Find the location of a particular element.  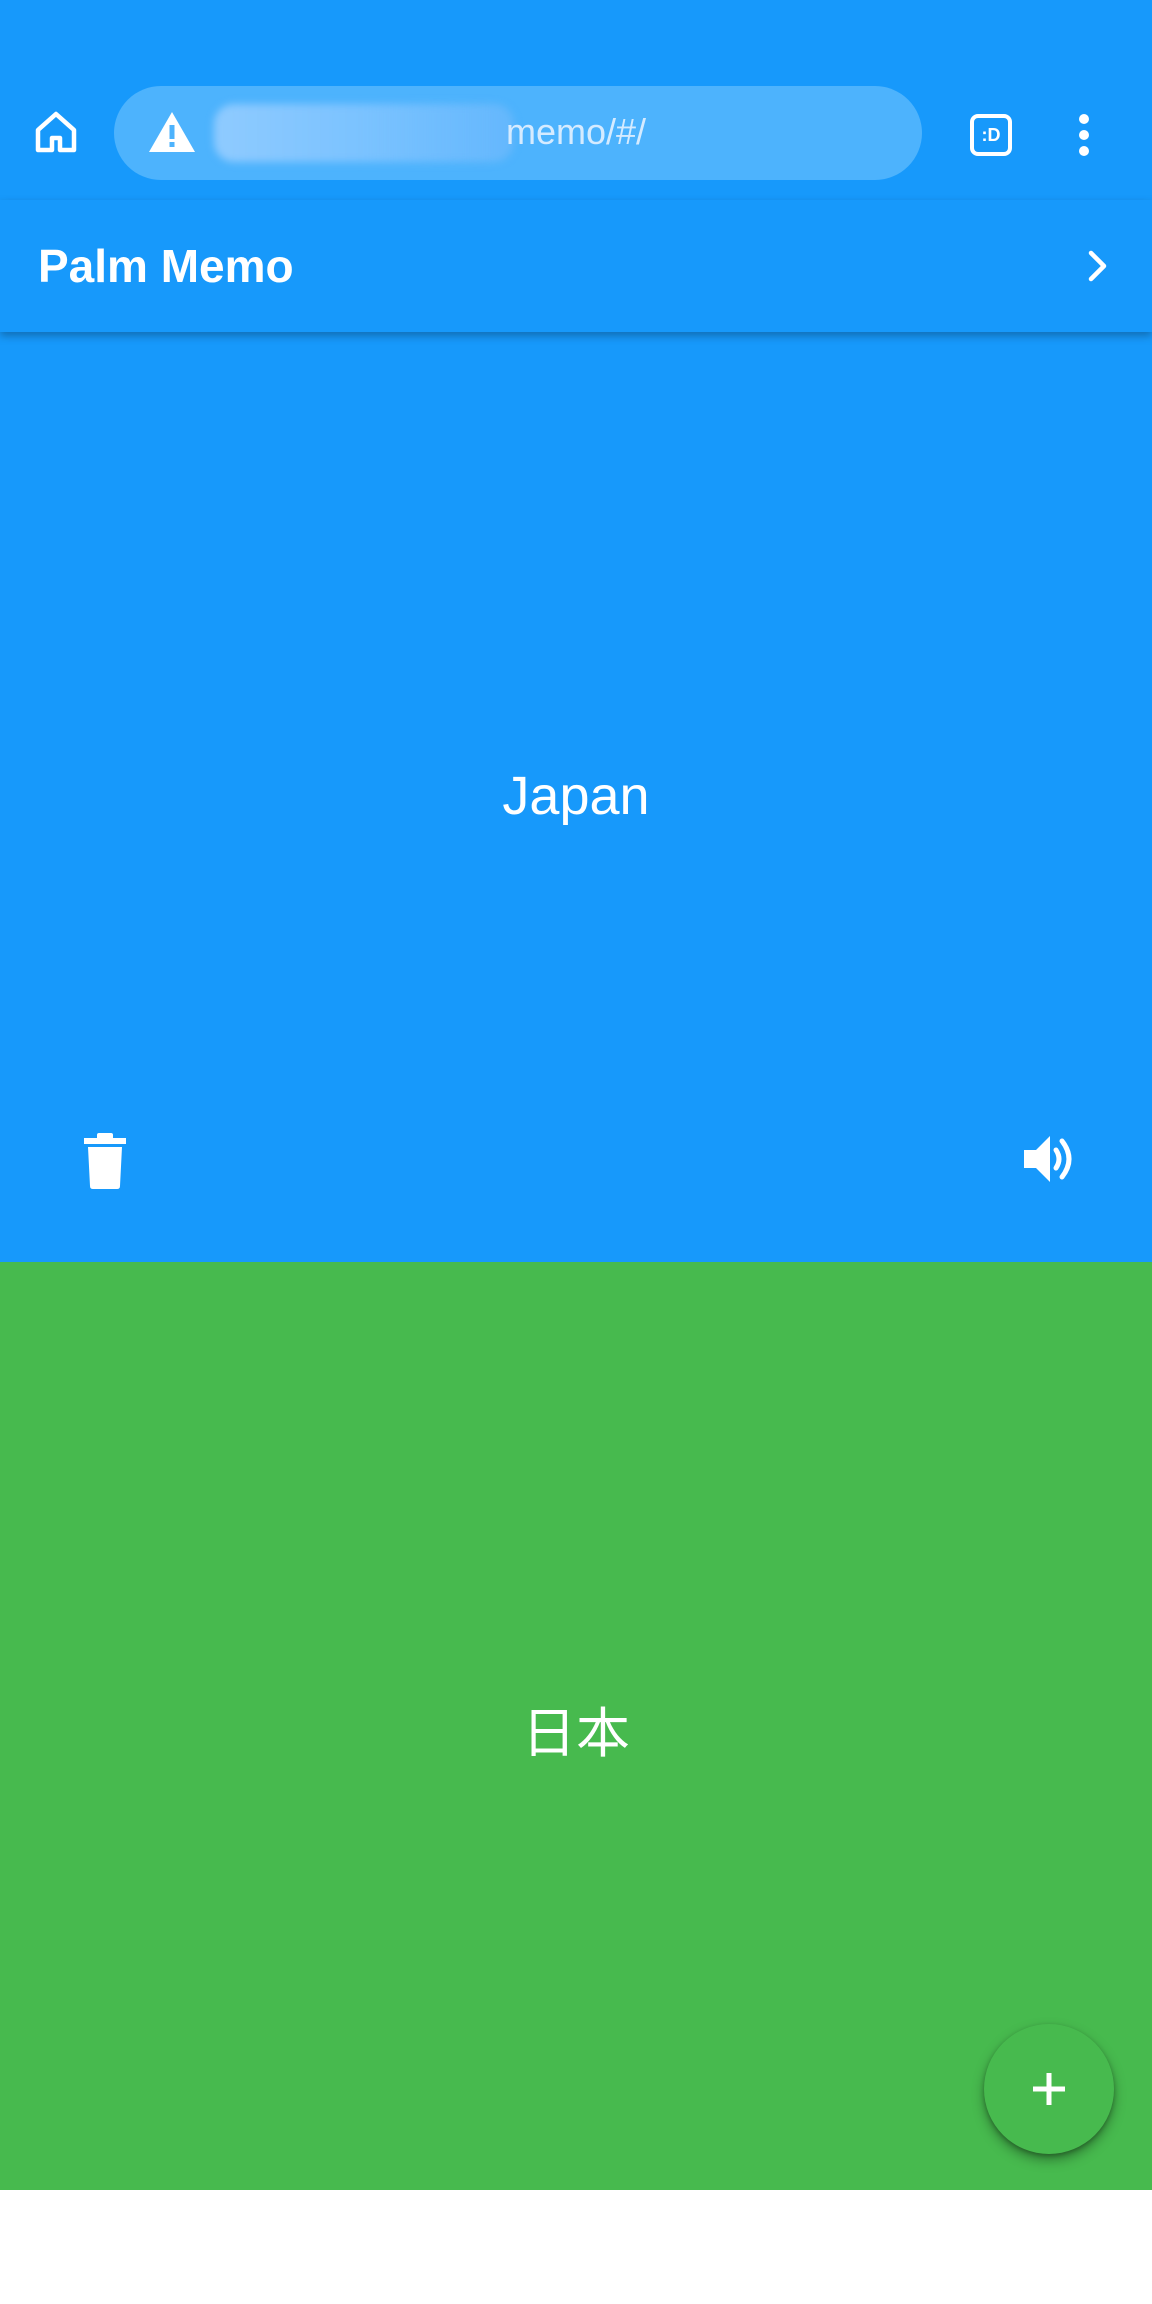

home-button is located at coordinates (56, 132).